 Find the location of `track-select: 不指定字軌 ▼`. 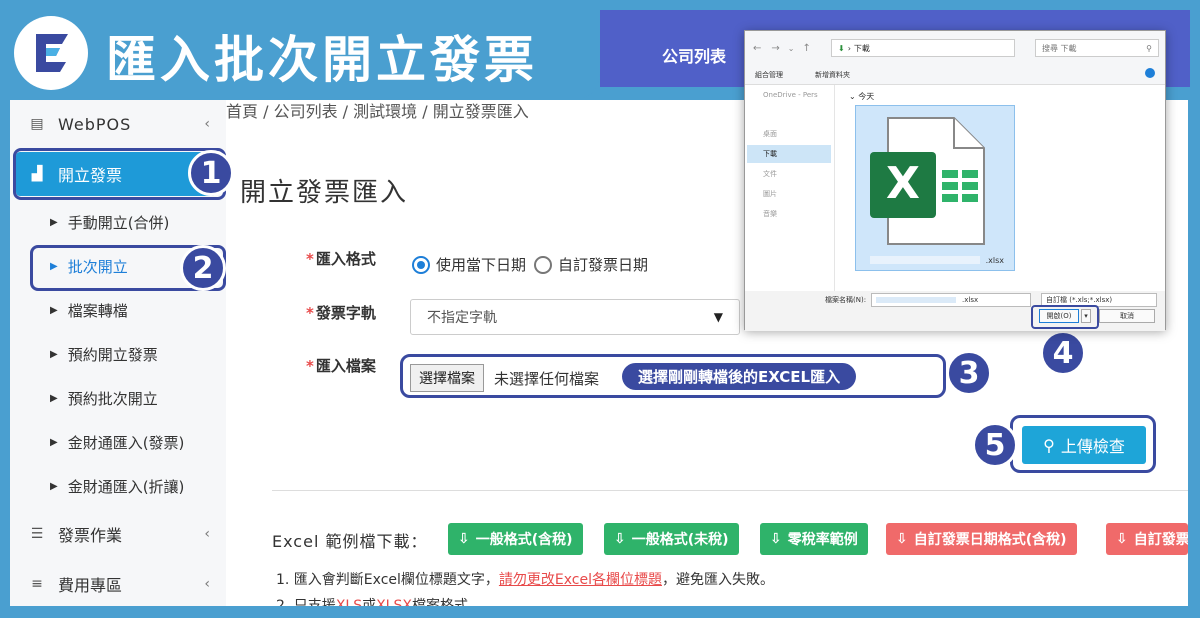

track-select: 不指定字軌 ▼ is located at coordinates (575, 317).